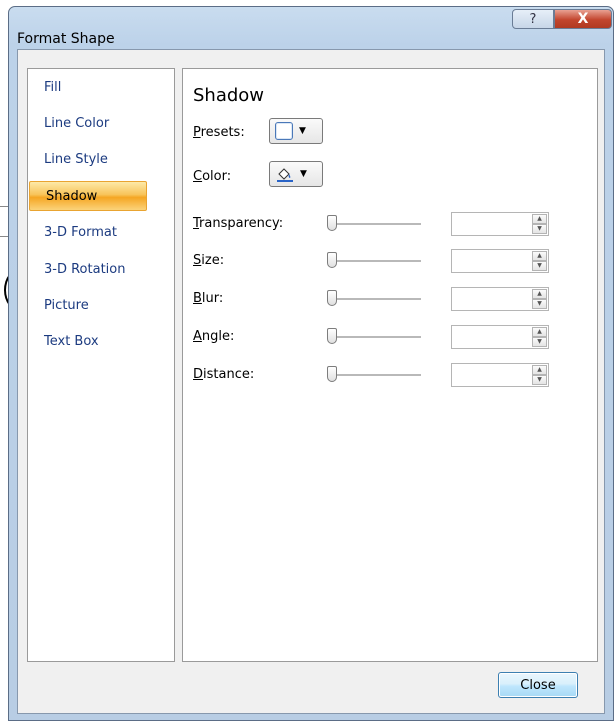 The height and width of the screenshot is (727, 616). Describe the element at coordinates (213, 260) in the screenshot. I see `size-label-text: ize:` at that location.